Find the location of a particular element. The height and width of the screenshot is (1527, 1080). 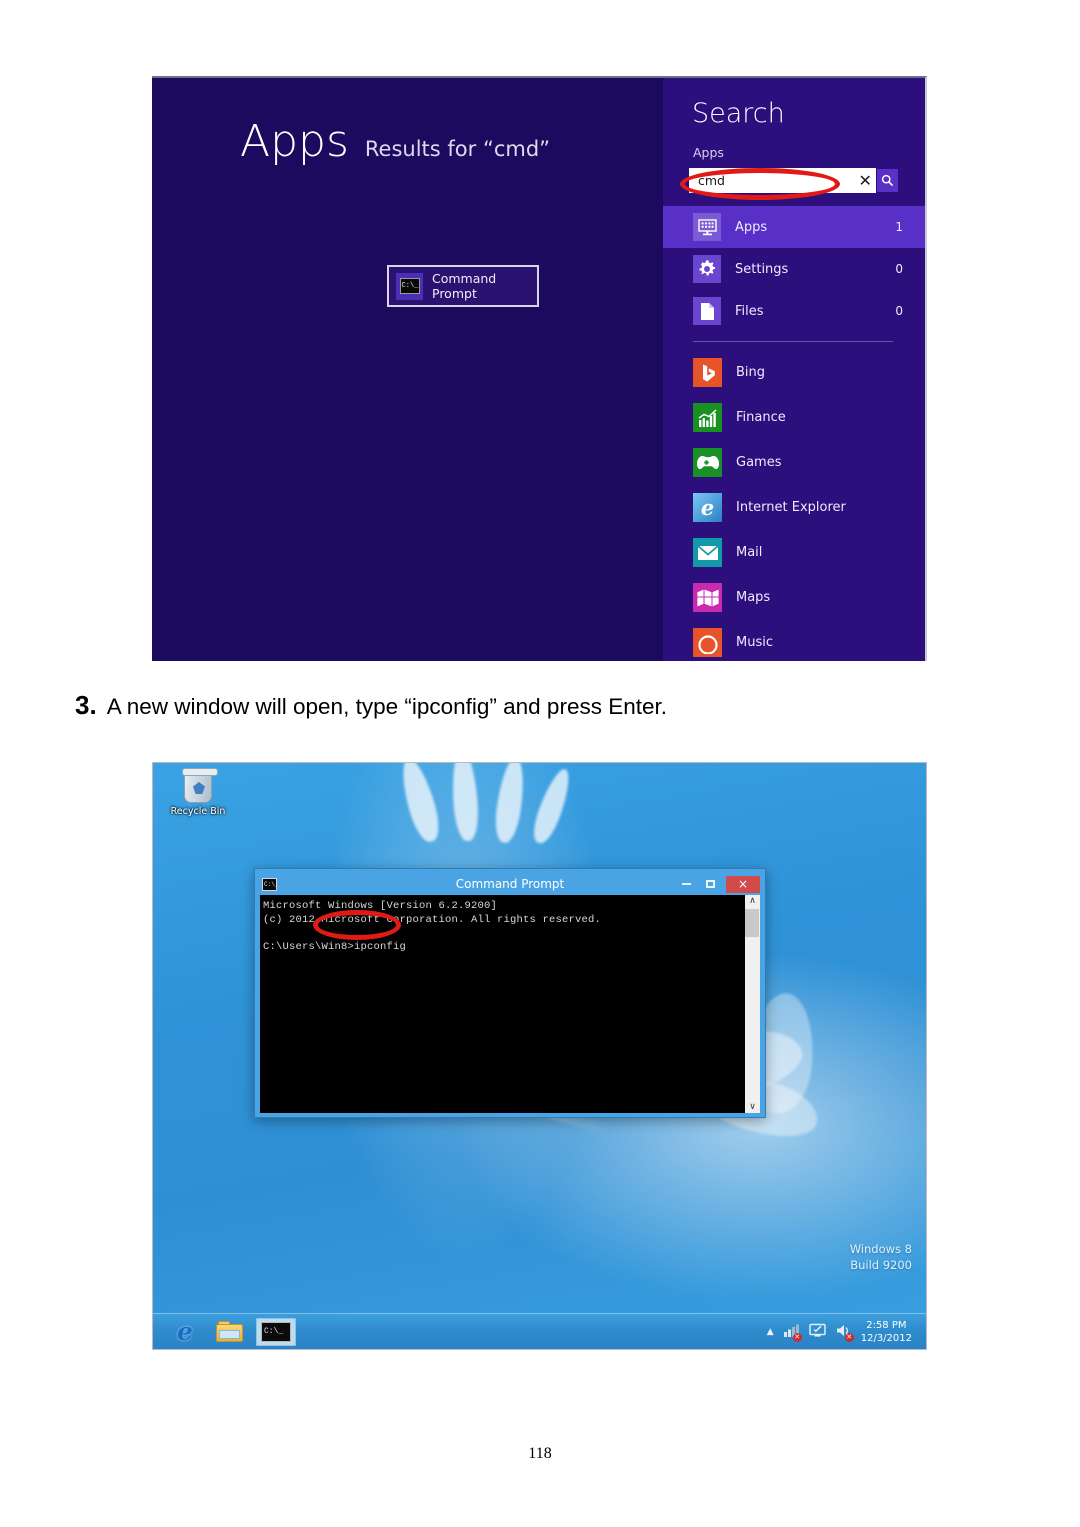

clear-search-button: ✕ is located at coordinates (865, 180).